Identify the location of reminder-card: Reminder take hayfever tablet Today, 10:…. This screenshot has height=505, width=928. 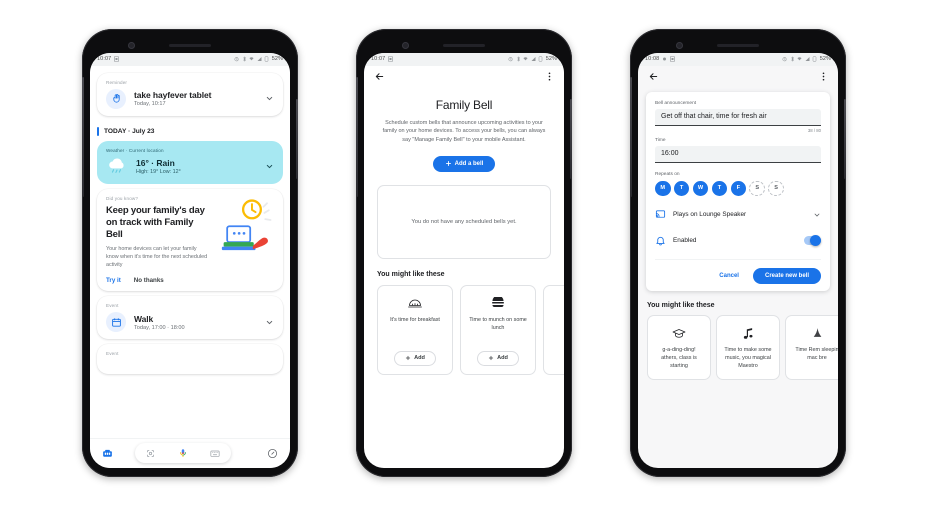
(190, 94).